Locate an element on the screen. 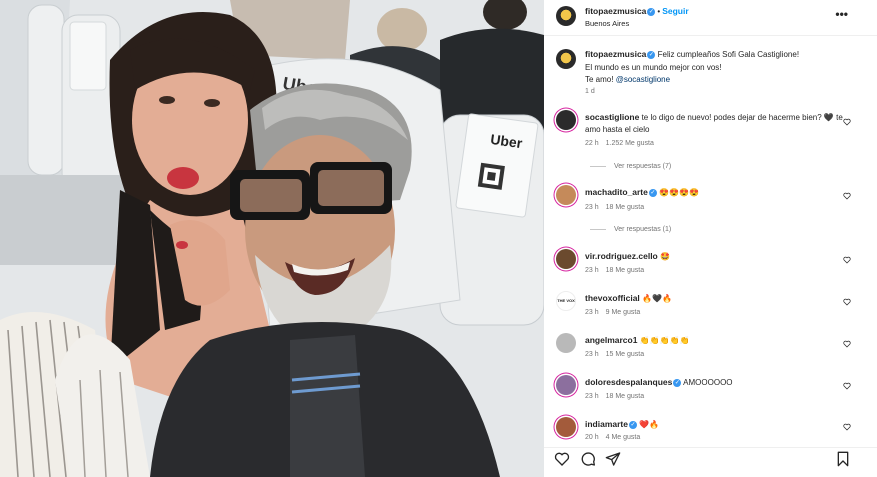  caption-text-line1: Feliz cumpleaños Sofi Gala Castiglione! is located at coordinates (728, 54).